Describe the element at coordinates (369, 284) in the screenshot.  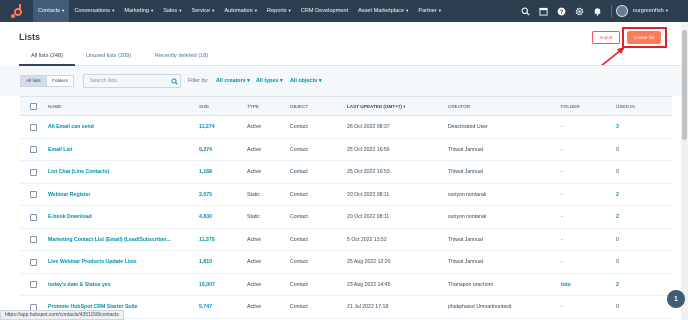
I see `list-last-updated: 23 Aug 2022 14:45` at that location.